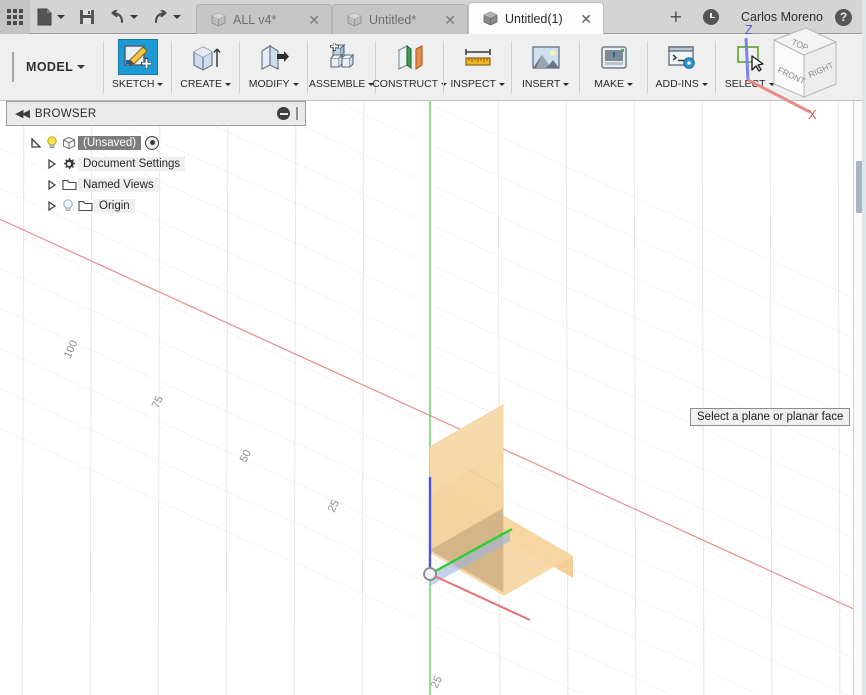 The width and height of the screenshot is (866, 695). What do you see at coordinates (546, 57) in the screenshot?
I see `insert-icon` at bounding box center [546, 57].